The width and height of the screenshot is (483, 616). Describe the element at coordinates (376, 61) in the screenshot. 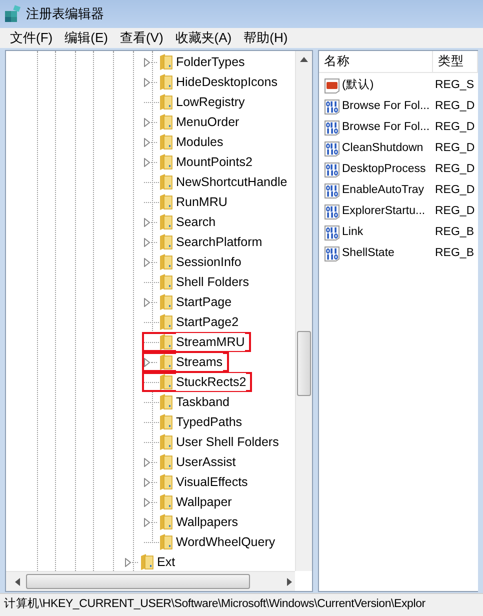

I see `column-header: 名称` at that location.